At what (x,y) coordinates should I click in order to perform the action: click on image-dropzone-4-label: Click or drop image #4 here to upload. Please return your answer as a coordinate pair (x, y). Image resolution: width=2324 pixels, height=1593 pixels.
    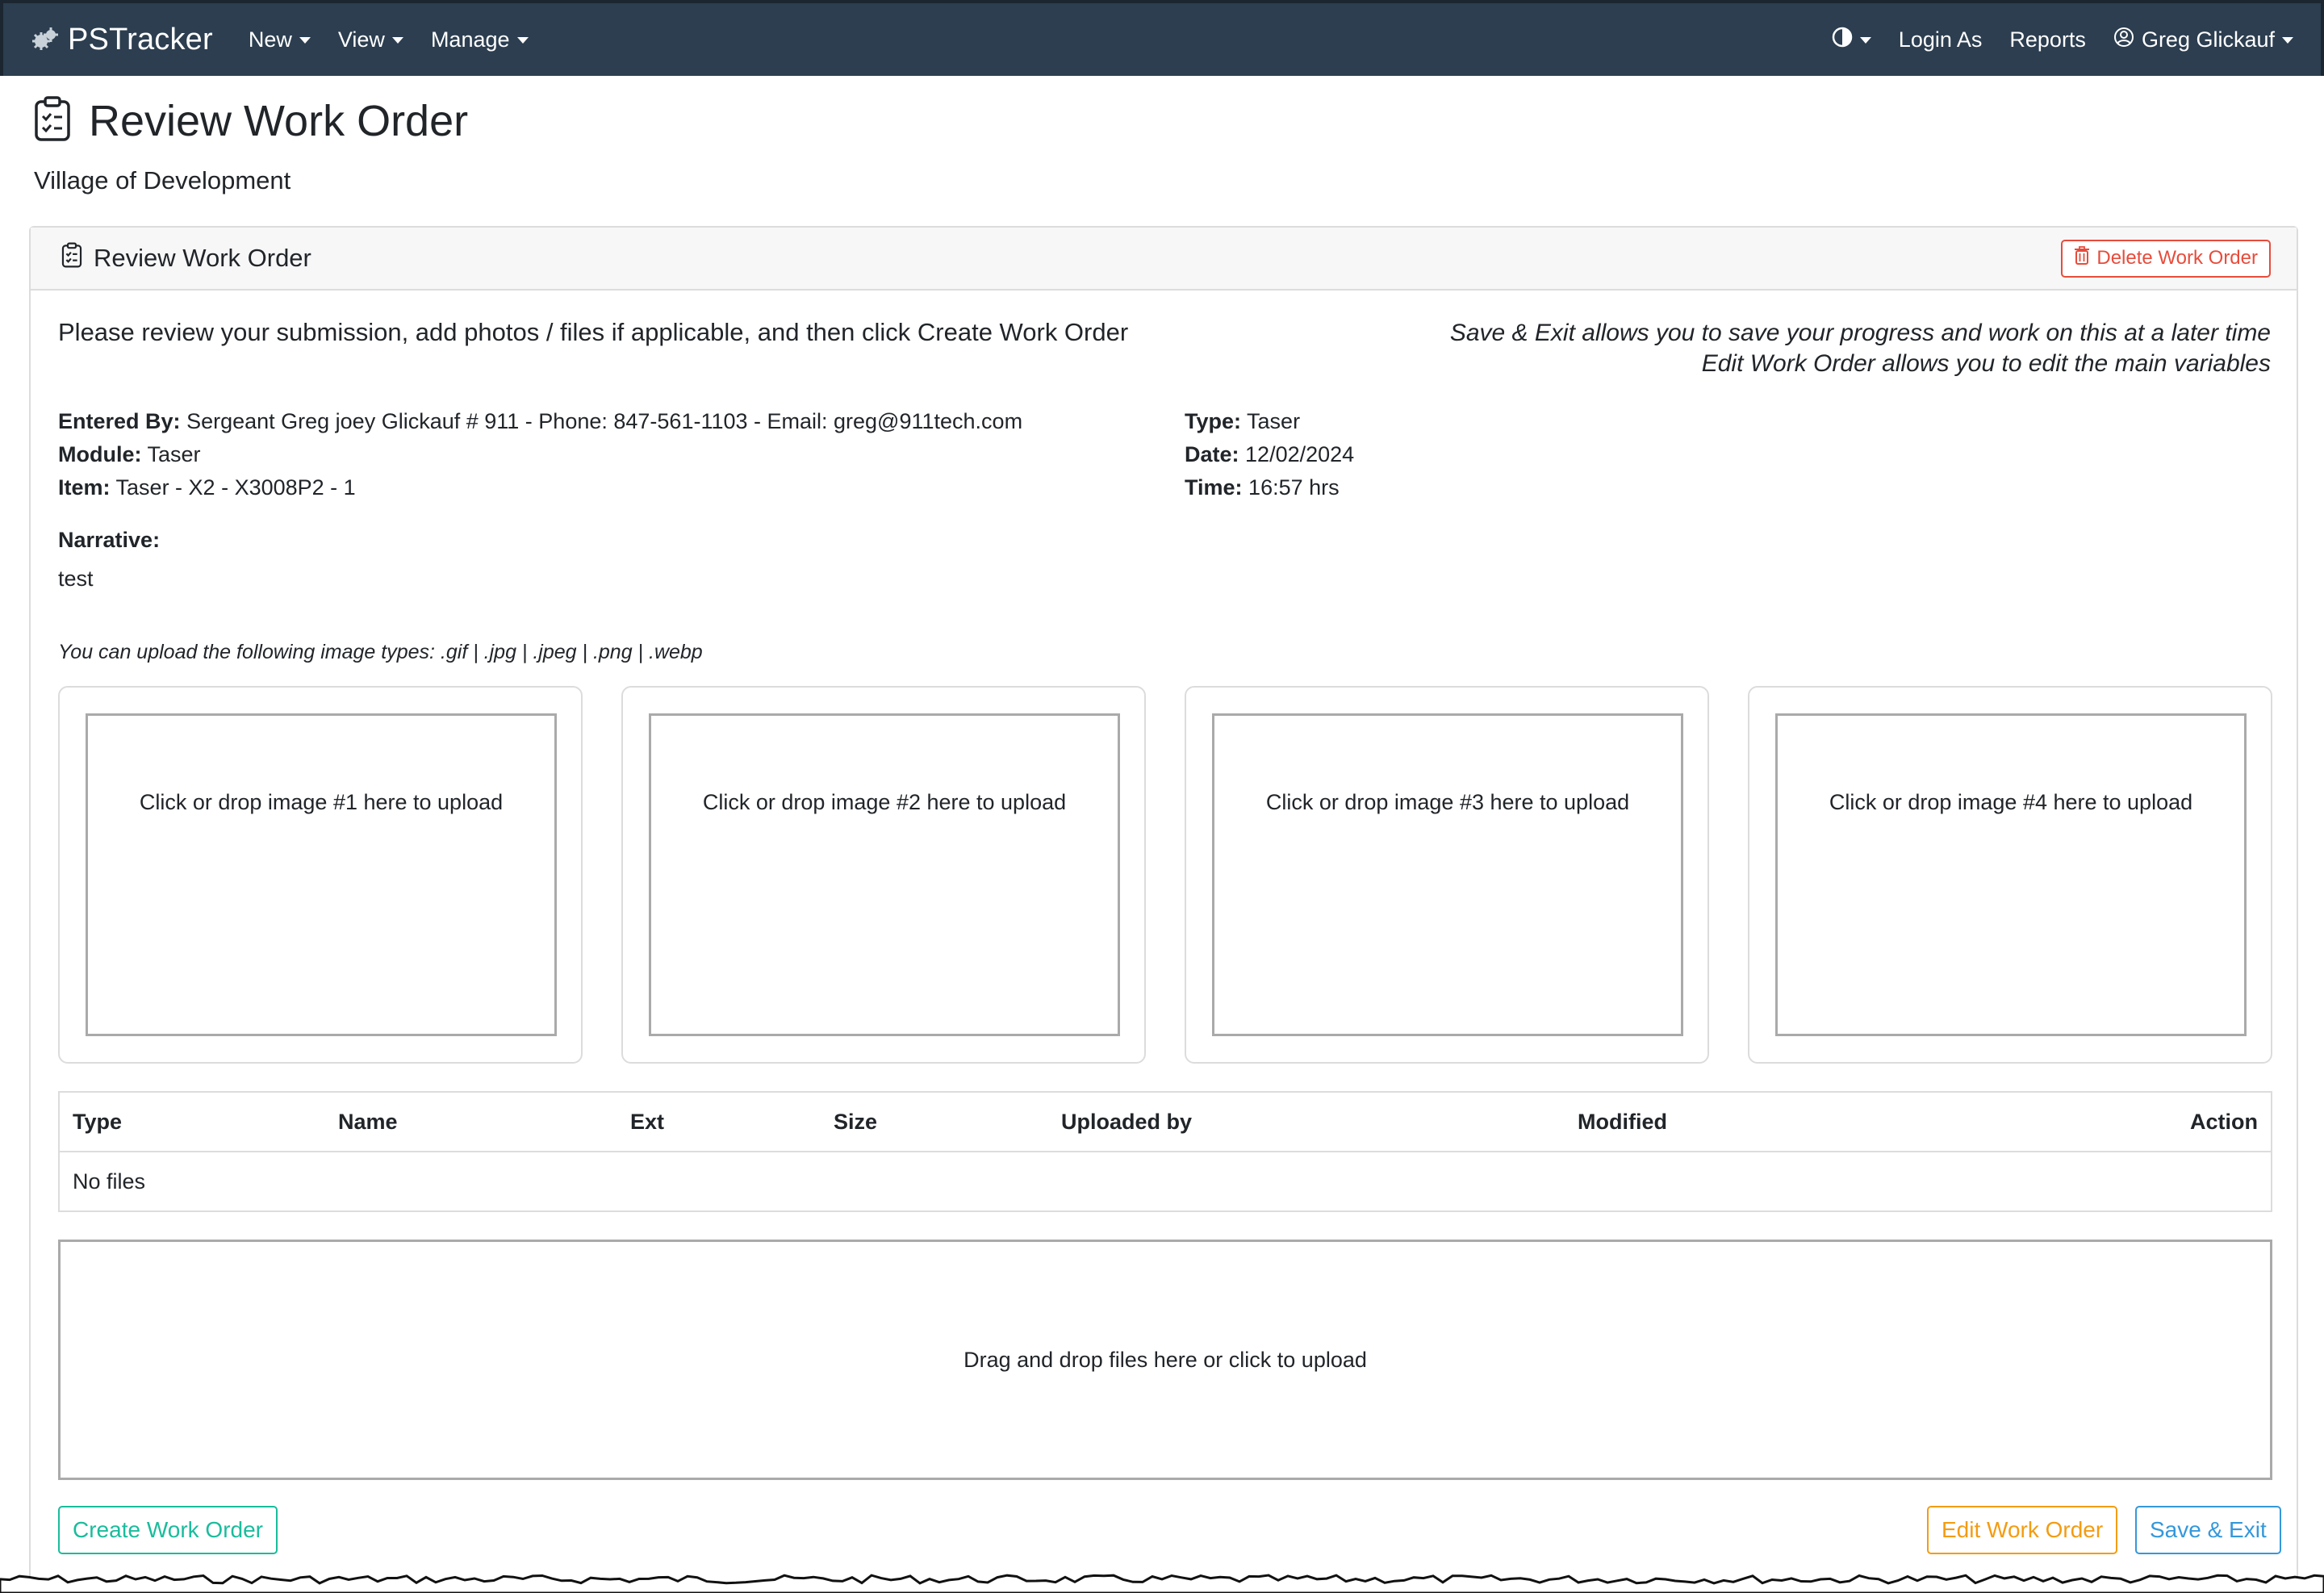
    Looking at the image, I should click on (2011, 801).